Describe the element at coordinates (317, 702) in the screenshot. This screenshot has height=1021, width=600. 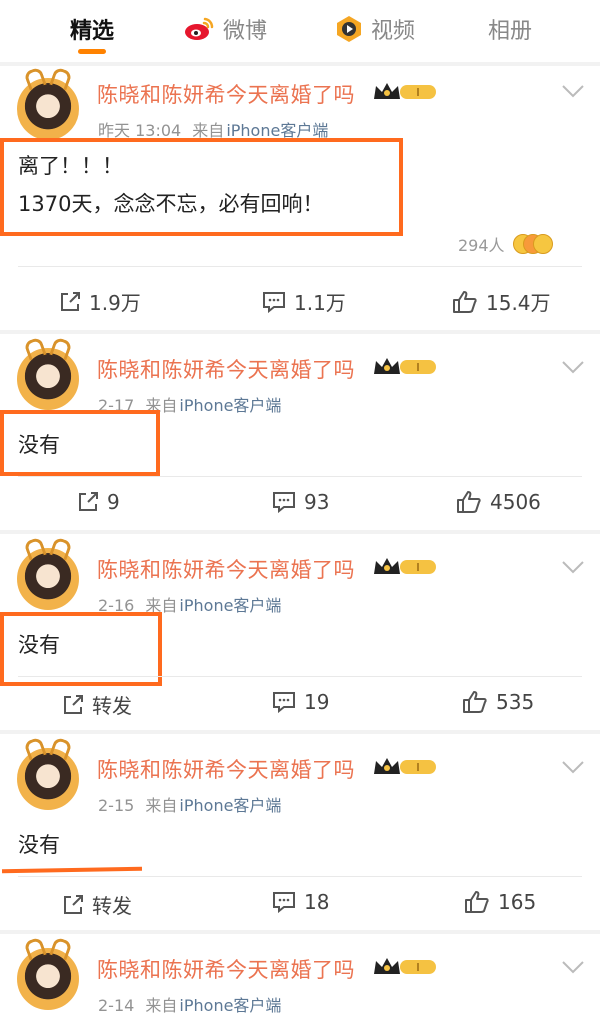
I see `comment-count: 19` at that location.